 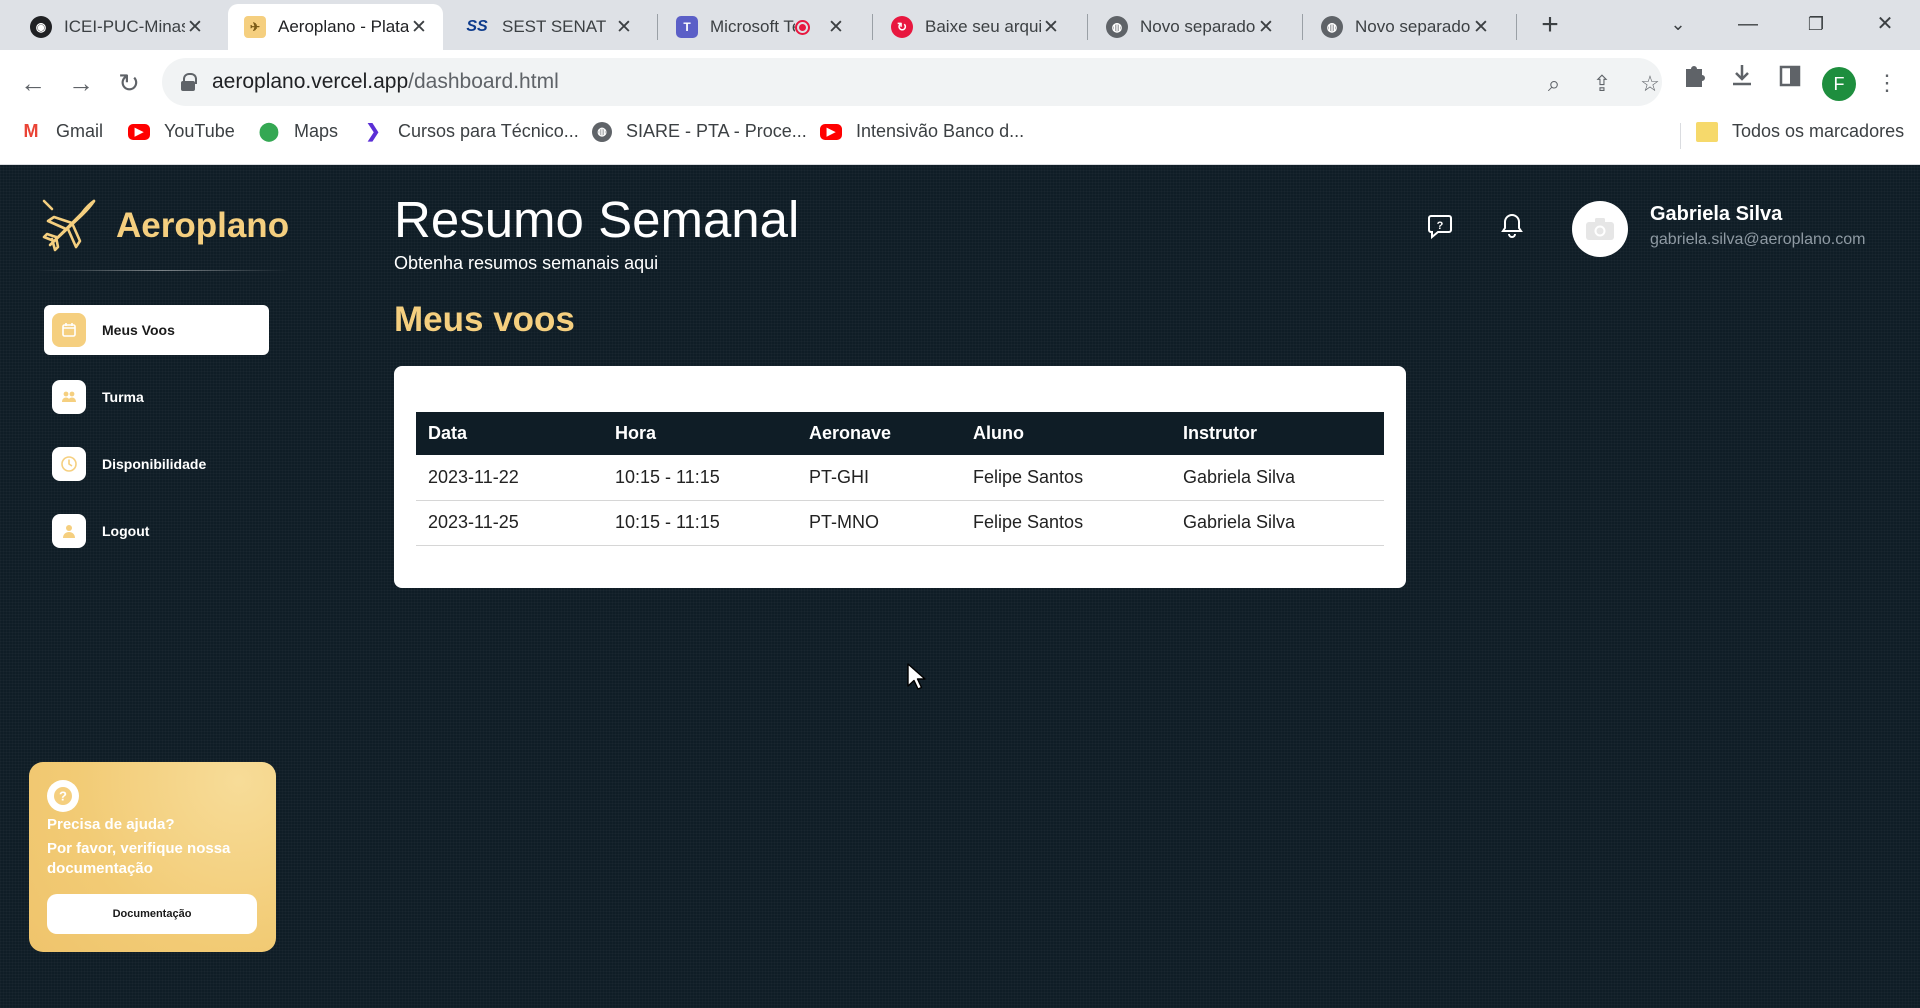 I want to click on extensions-icon, so click(x=1694, y=76).